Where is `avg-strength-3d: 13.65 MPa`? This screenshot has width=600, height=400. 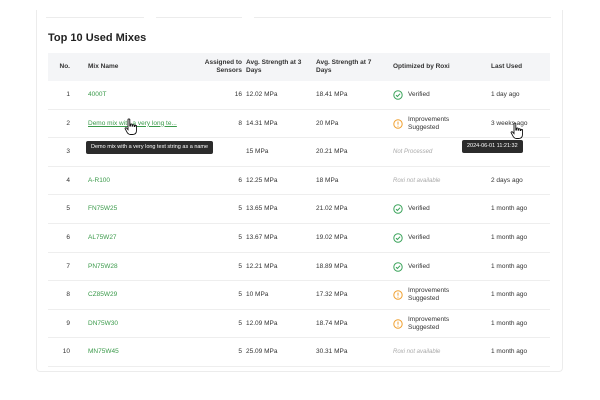 avg-strength-3d: 13.65 MPa is located at coordinates (262, 209).